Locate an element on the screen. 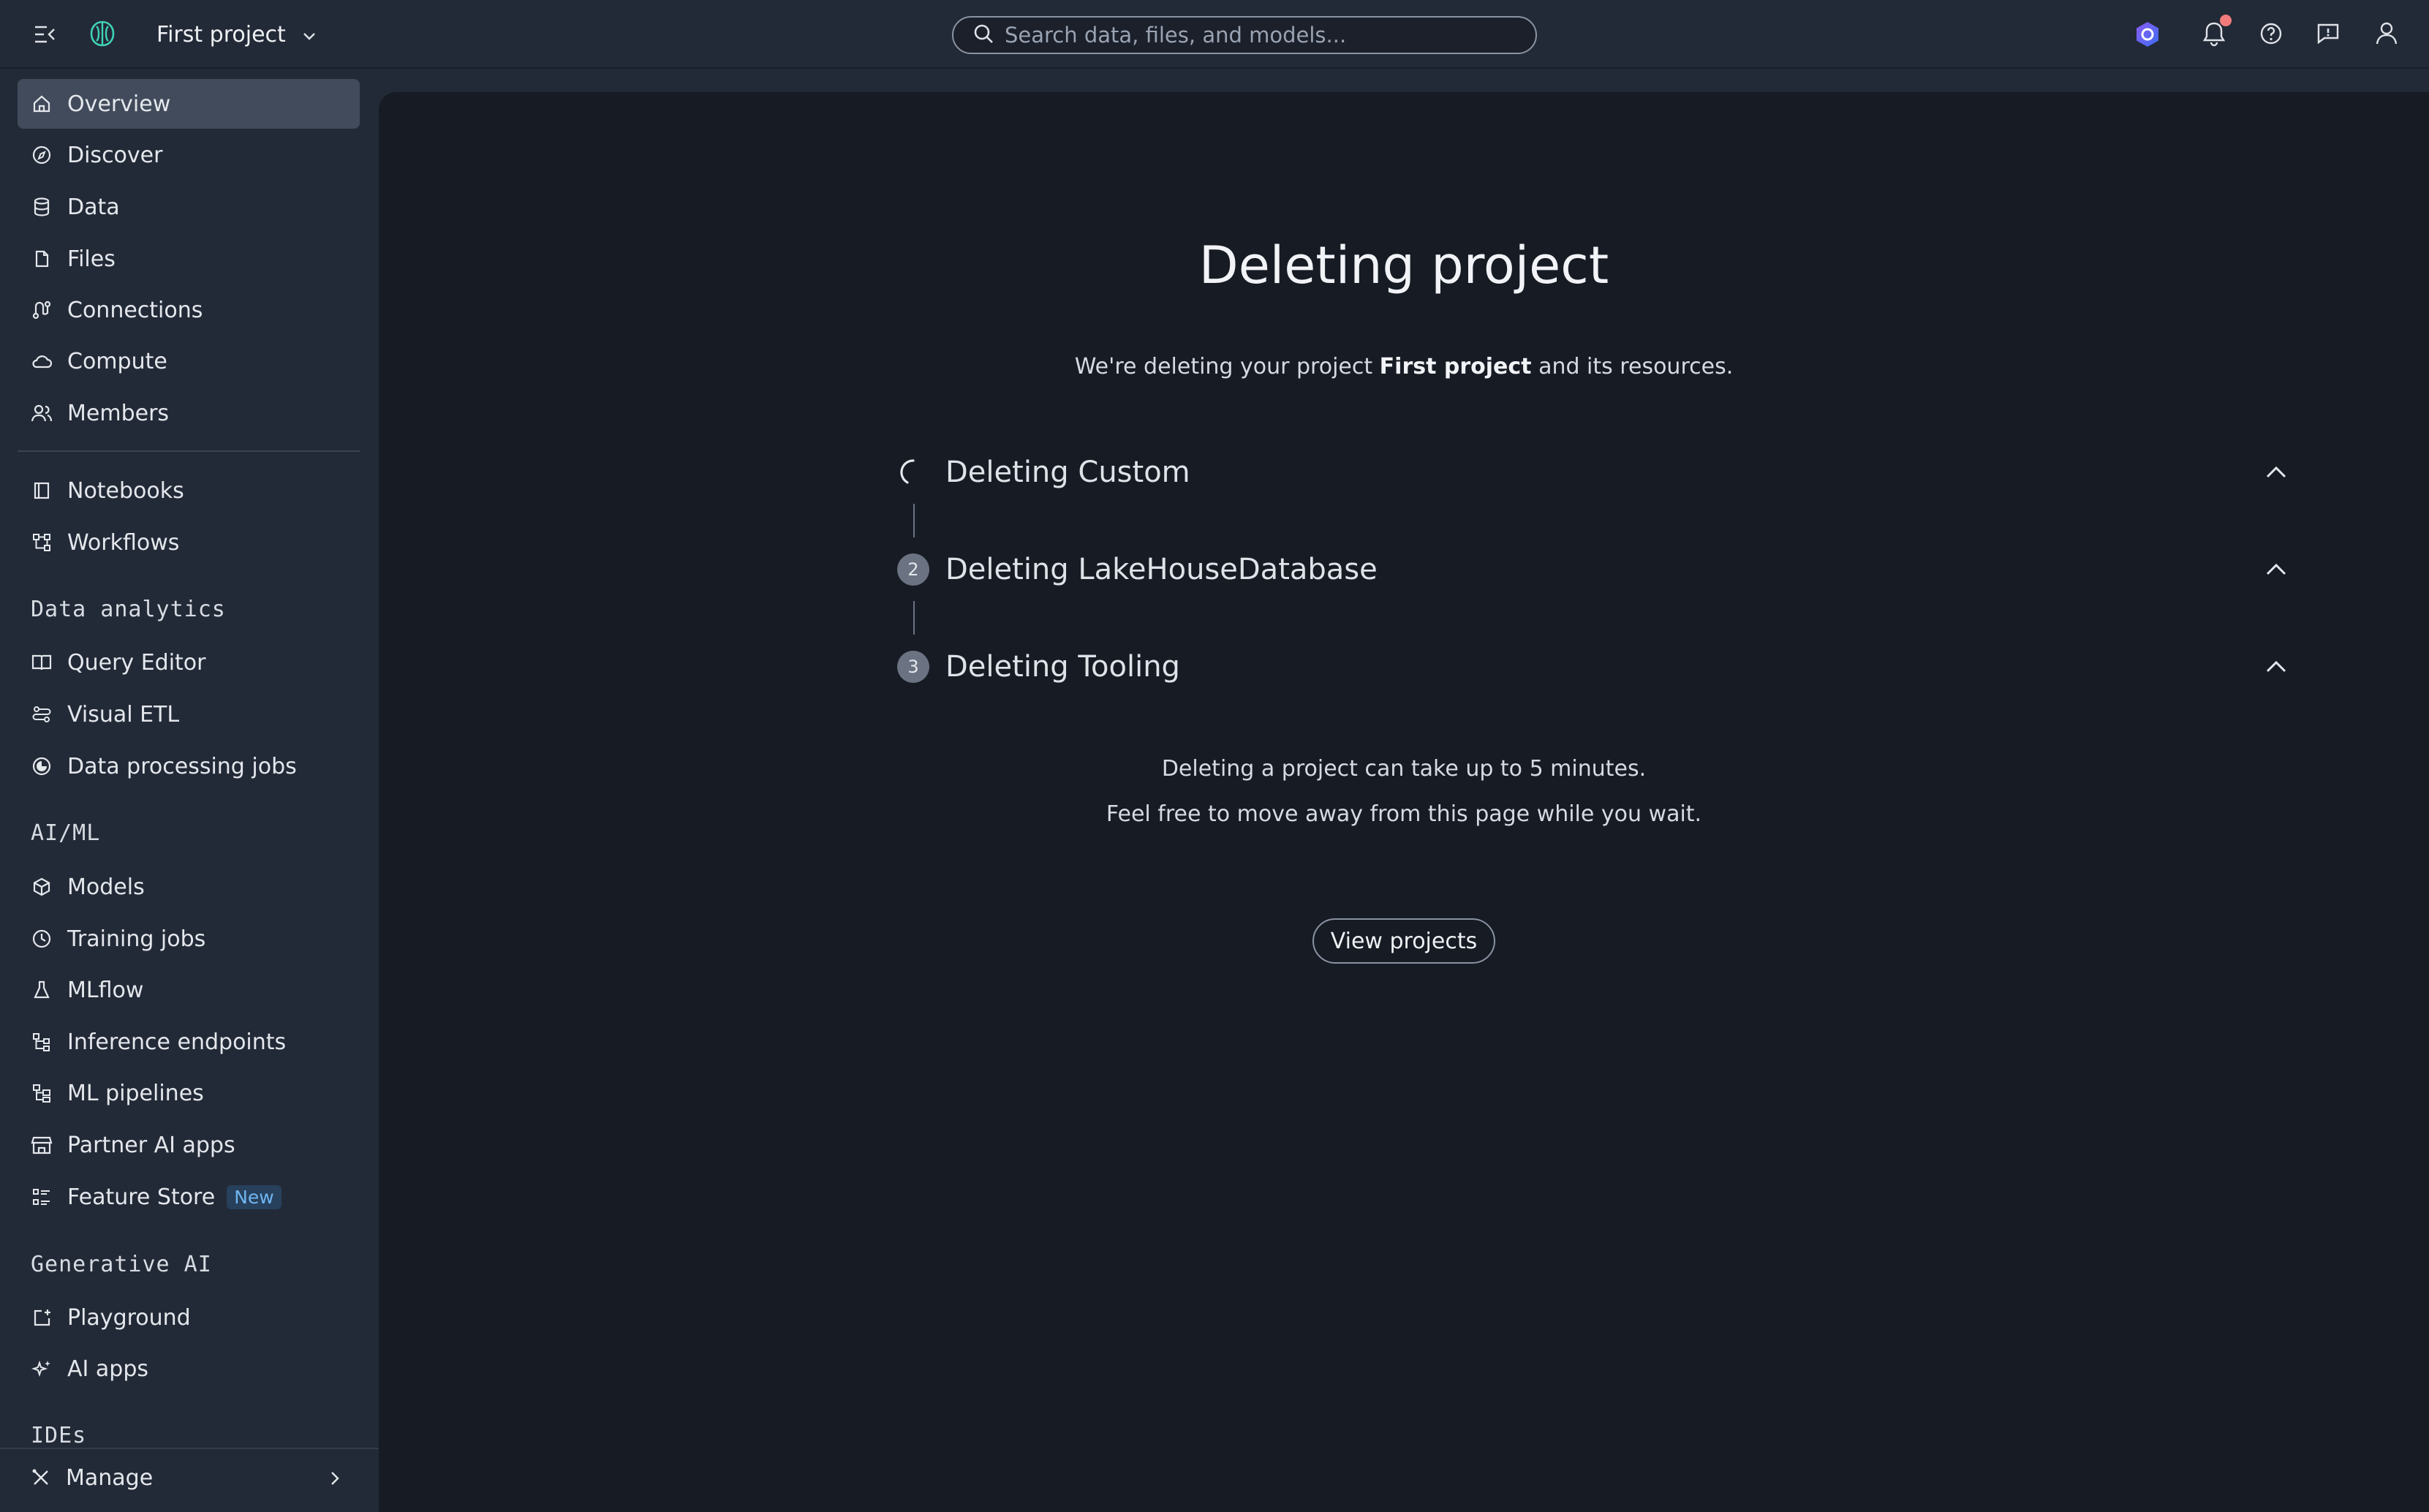 The image size is (2429, 1512). notification-dot is located at coordinates (2226, 20).